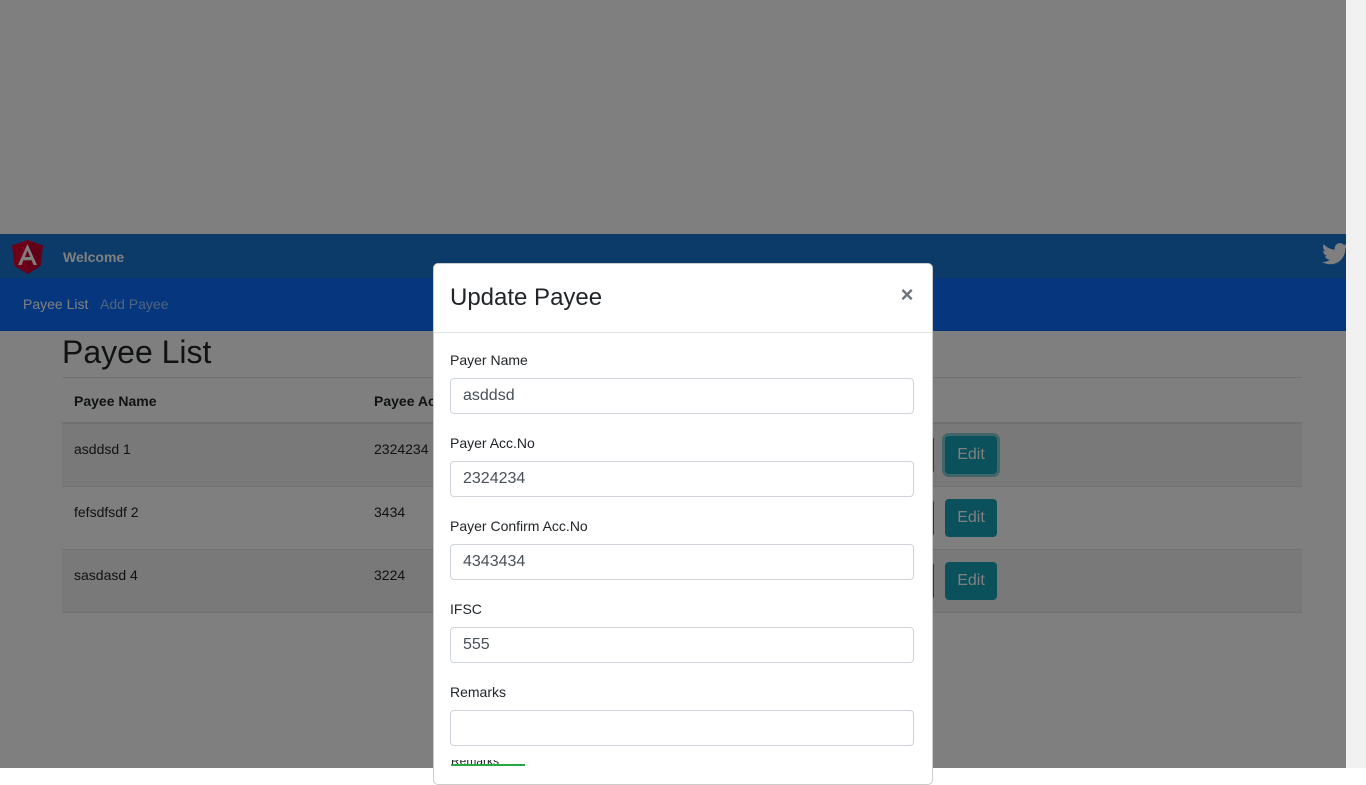 Image resolution: width=1366 pixels, height=785 pixels. What do you see at coordinates (478, 692) in the screenshot?
I see `remarks-label: Remarks` at bounding box center [478, 692].